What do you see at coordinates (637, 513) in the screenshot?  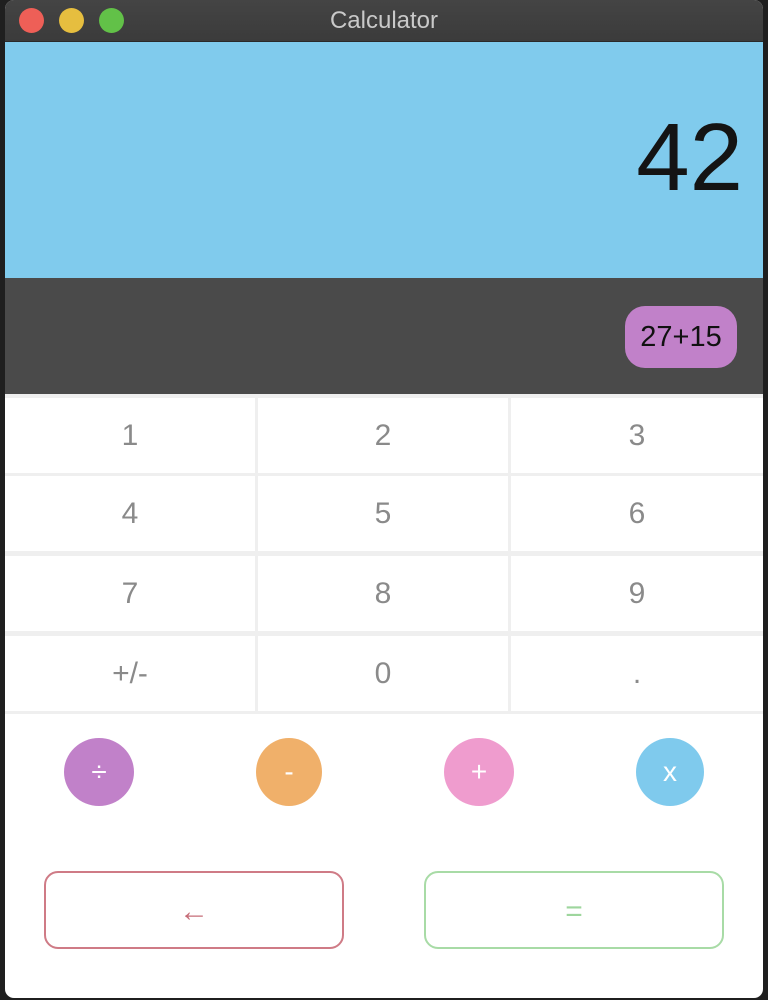 I see `key-6: 6` at bounding box center [637, 513].